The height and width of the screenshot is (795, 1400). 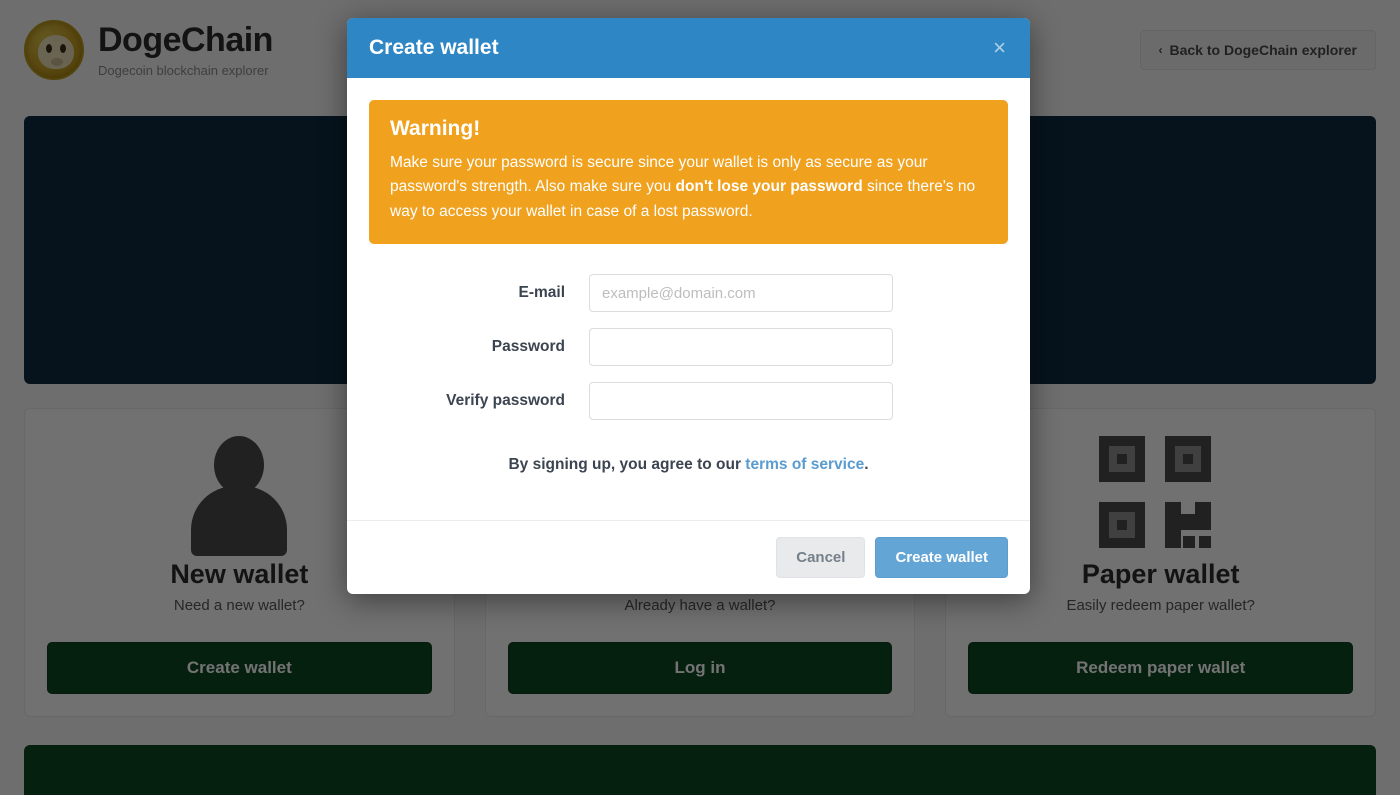 I want to click on verify-password-label: Verify password, so click(x=505, y=401).